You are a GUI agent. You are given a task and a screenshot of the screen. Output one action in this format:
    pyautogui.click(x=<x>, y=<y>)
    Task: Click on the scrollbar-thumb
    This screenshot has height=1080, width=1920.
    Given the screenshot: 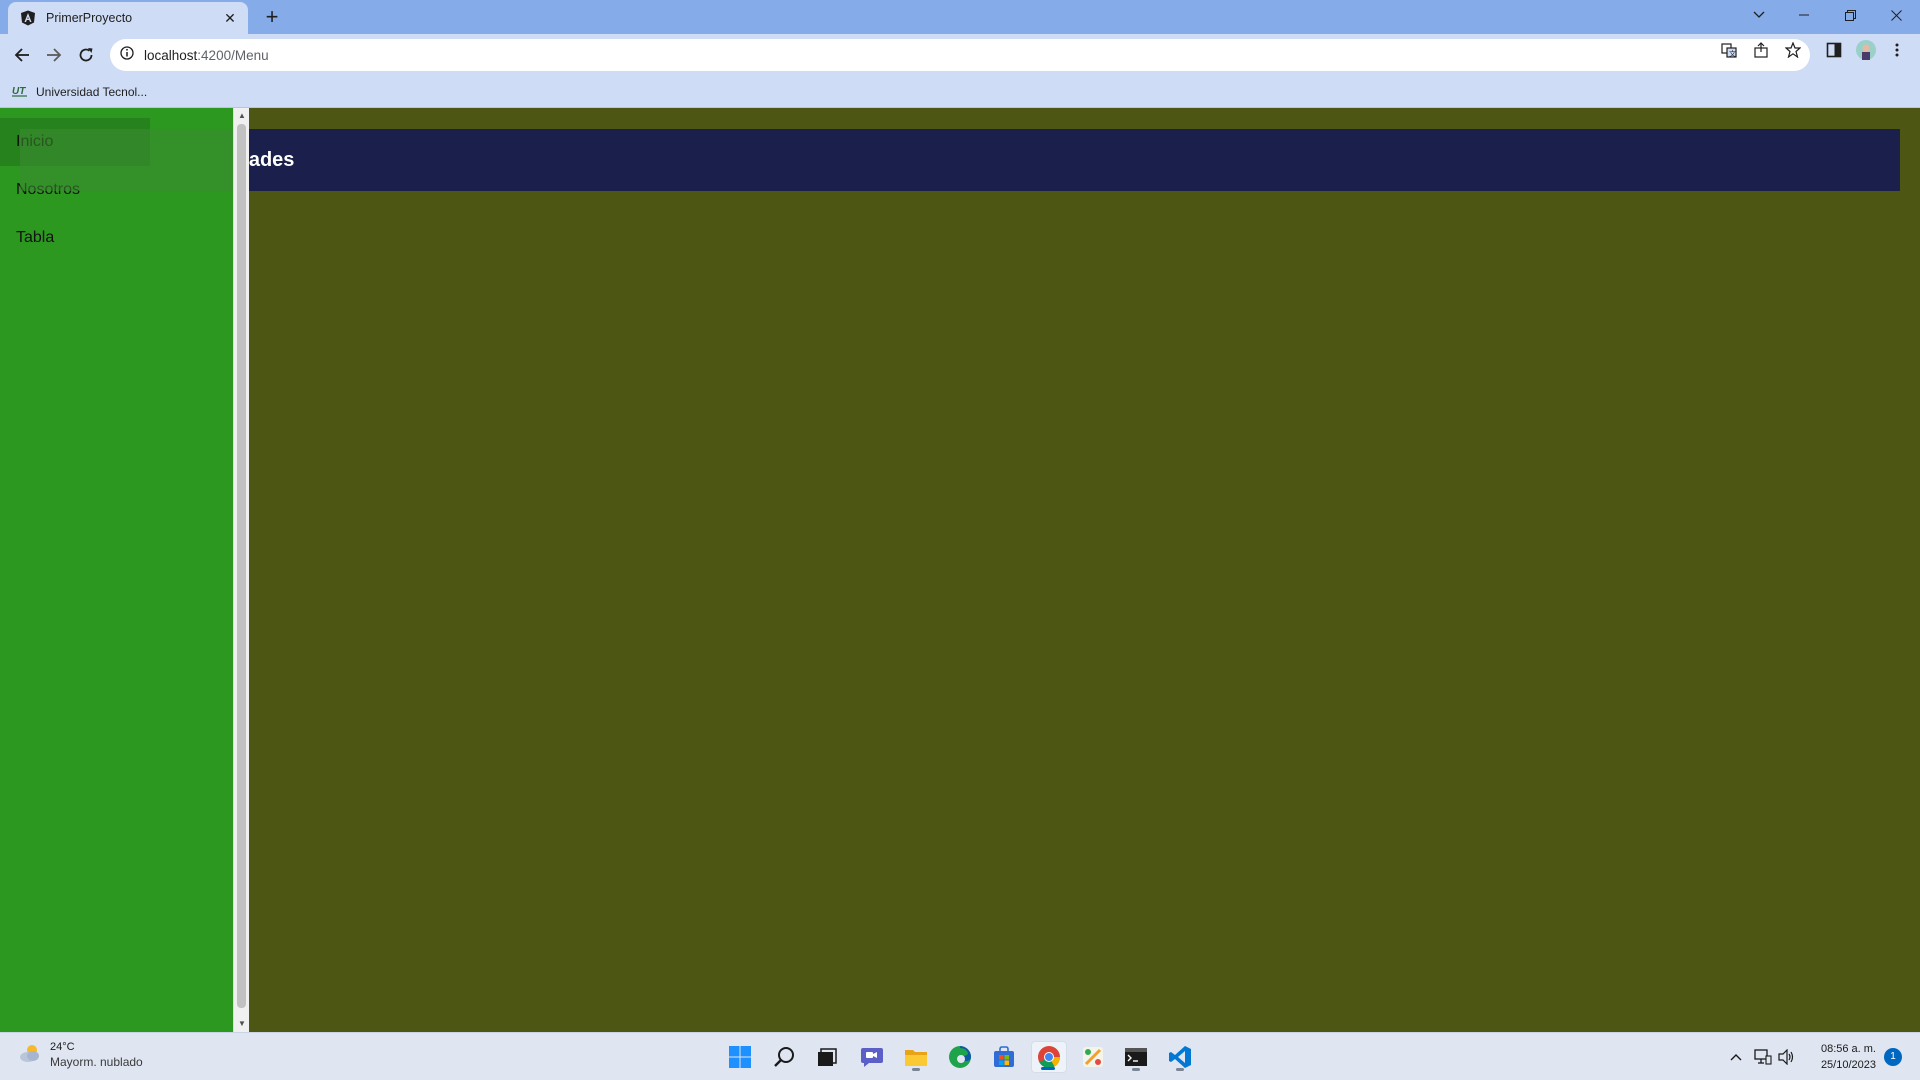 What is the action you would take?
    pyautogui.click(x=241, y=566)
    